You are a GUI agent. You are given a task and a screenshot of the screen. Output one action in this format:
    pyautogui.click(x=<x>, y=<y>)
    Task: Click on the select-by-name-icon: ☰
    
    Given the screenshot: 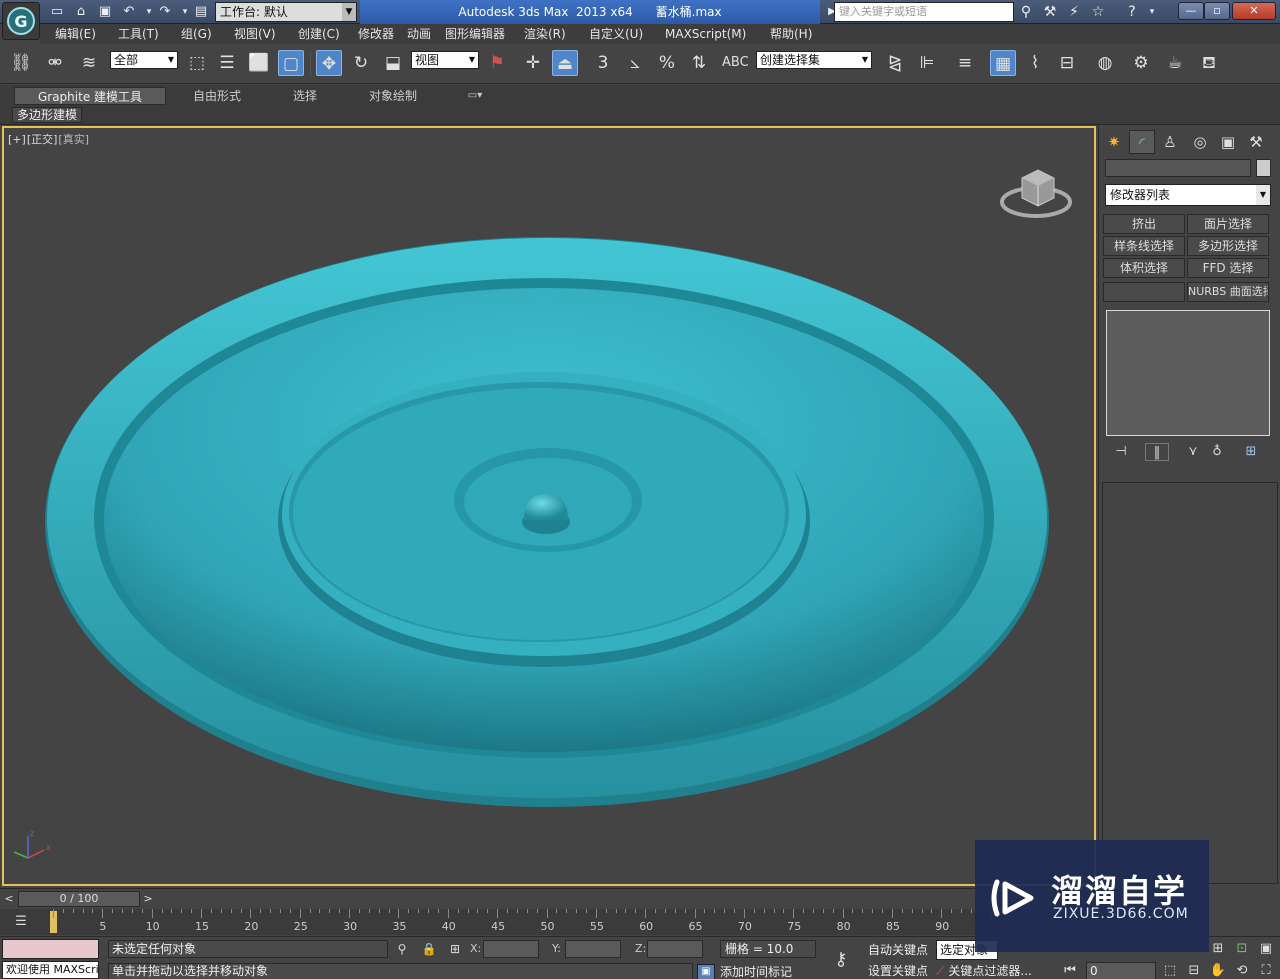 What is the action you would take?
    pyautogui.click(x=227, y=63)
    